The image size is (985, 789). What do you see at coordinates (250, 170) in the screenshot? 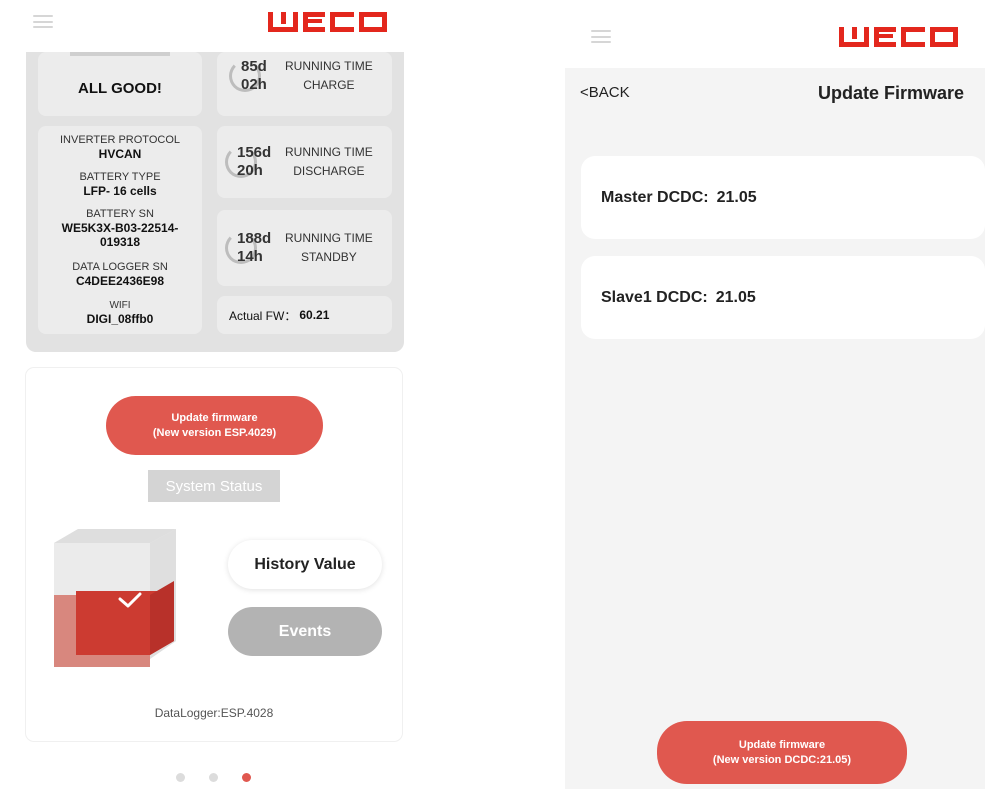
I see `timer-hours: 20h` at bounding box center [250, 170].